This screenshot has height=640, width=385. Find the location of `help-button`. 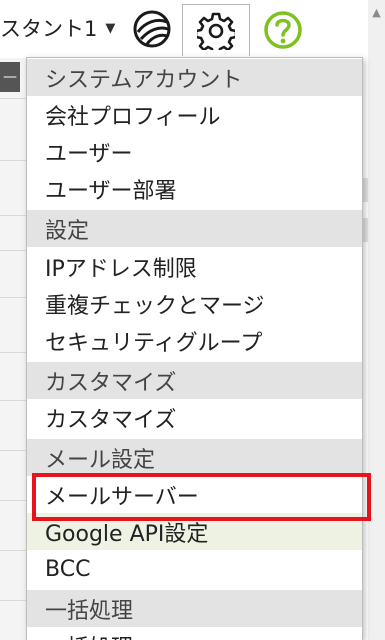

help-button is located at coordinates (283, 30).